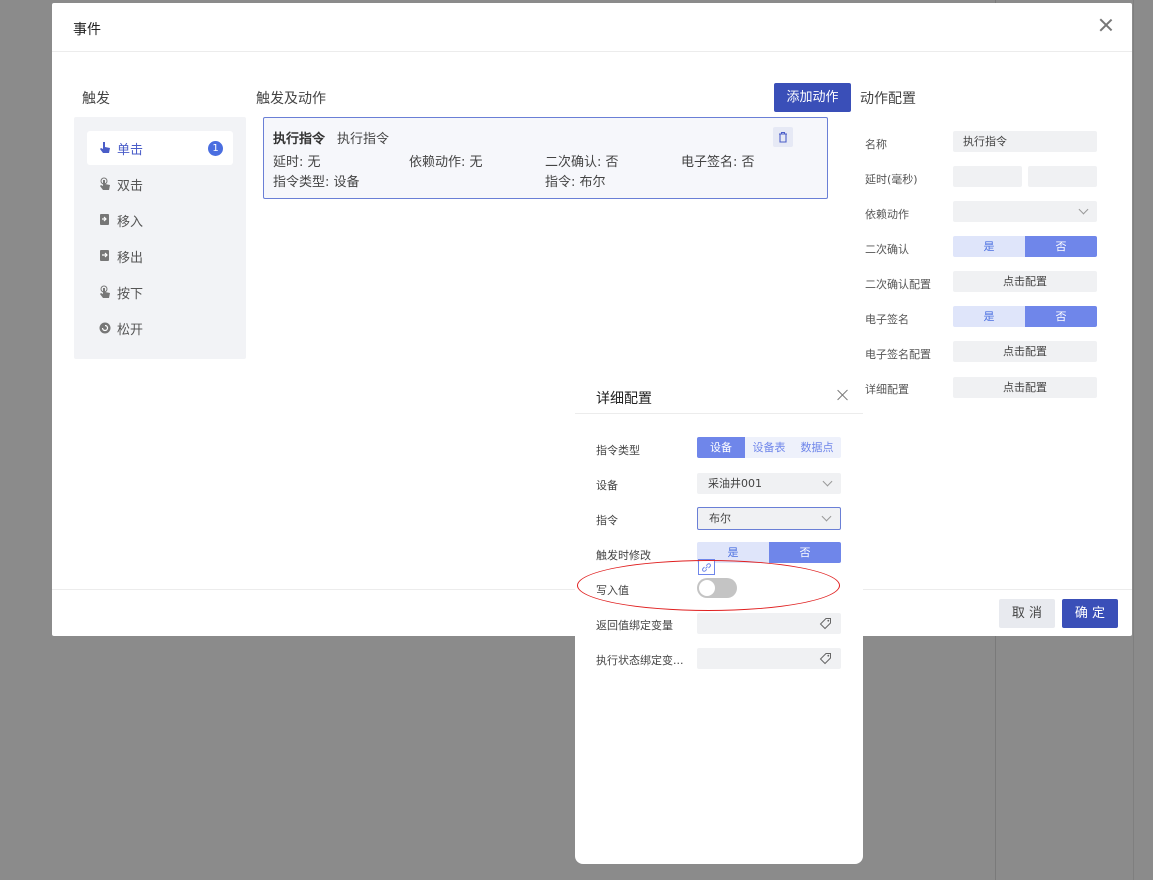 This screenshot has width=1153, height=880. Describe the element at coordinates (607, 485) in the screenshot. I see `device-label: 设备` at that location.